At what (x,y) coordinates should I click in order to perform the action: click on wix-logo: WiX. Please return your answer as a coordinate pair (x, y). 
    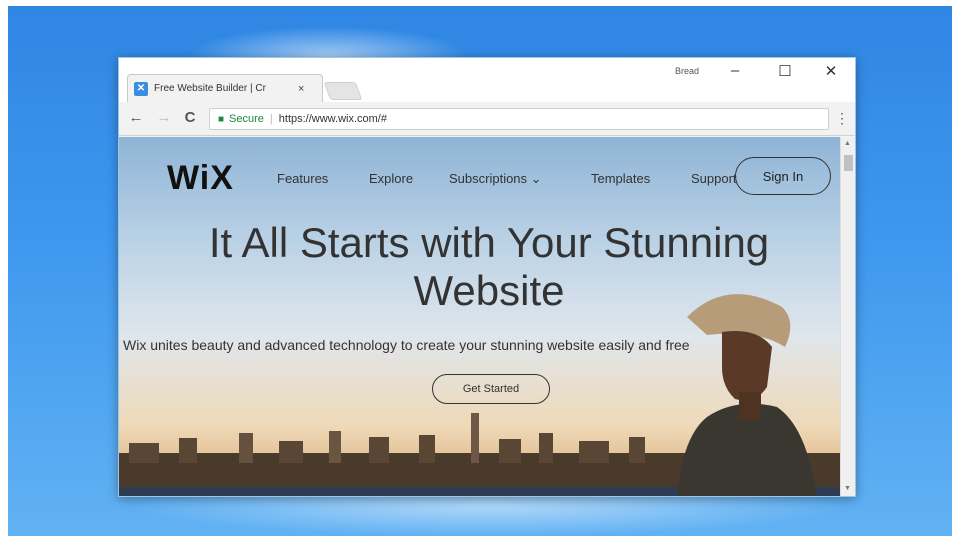
    Looking at the image, I should click on (200, 178).